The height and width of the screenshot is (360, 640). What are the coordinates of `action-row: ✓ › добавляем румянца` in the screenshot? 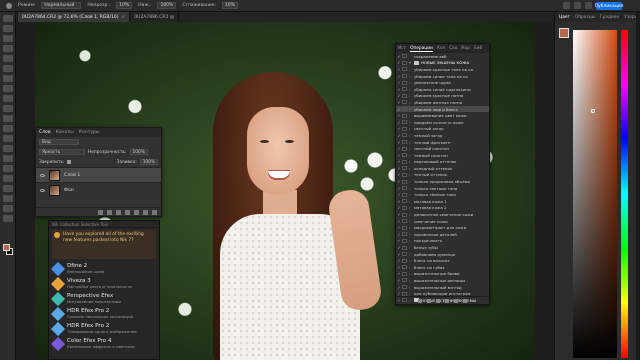 It's located at (442, 254).